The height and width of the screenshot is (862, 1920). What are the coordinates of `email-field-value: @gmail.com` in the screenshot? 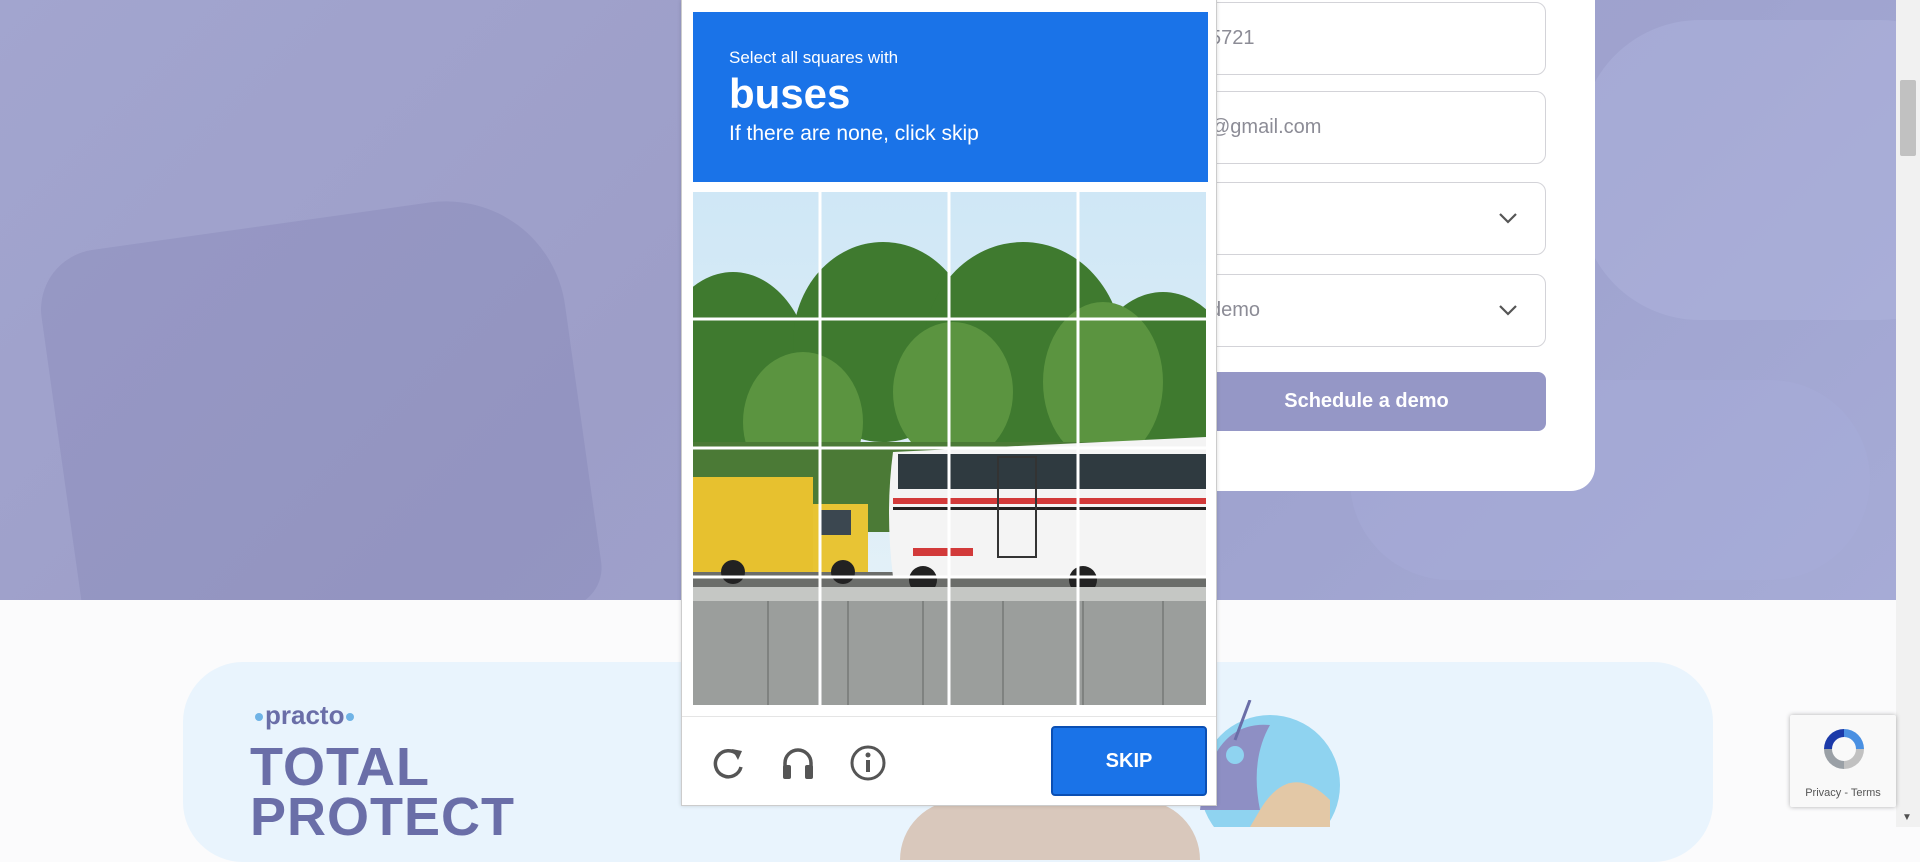 It's located at (1266, 127).